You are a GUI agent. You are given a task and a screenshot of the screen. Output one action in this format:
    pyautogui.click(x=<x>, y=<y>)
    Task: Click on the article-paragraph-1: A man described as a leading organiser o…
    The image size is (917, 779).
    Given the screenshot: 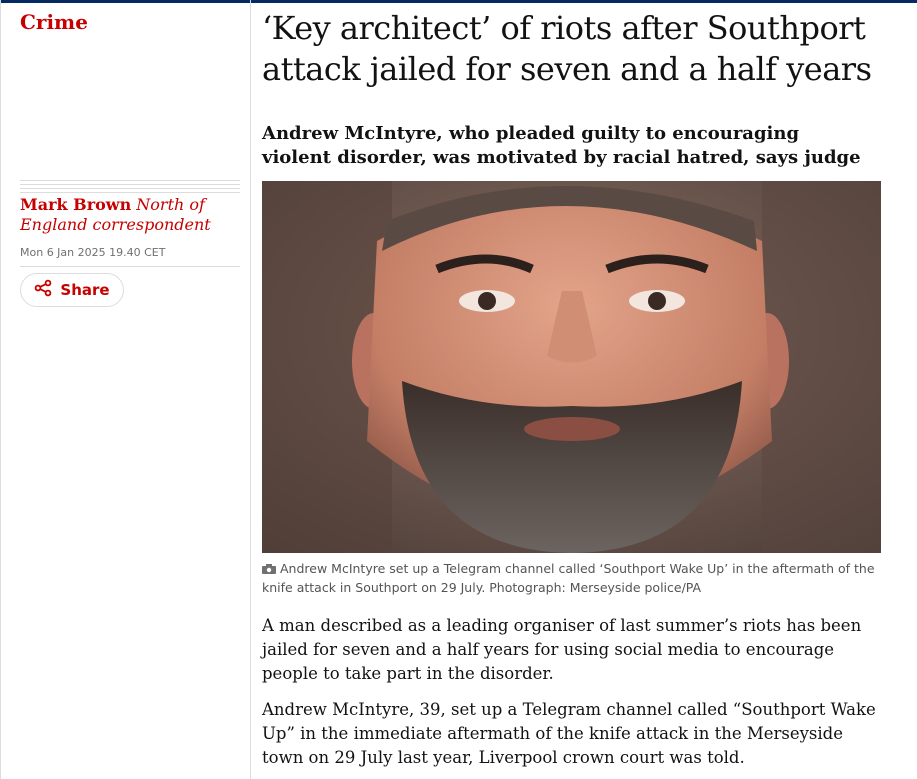 What is the action you would take?
    pyautogui.click(x=562, y=649)
    